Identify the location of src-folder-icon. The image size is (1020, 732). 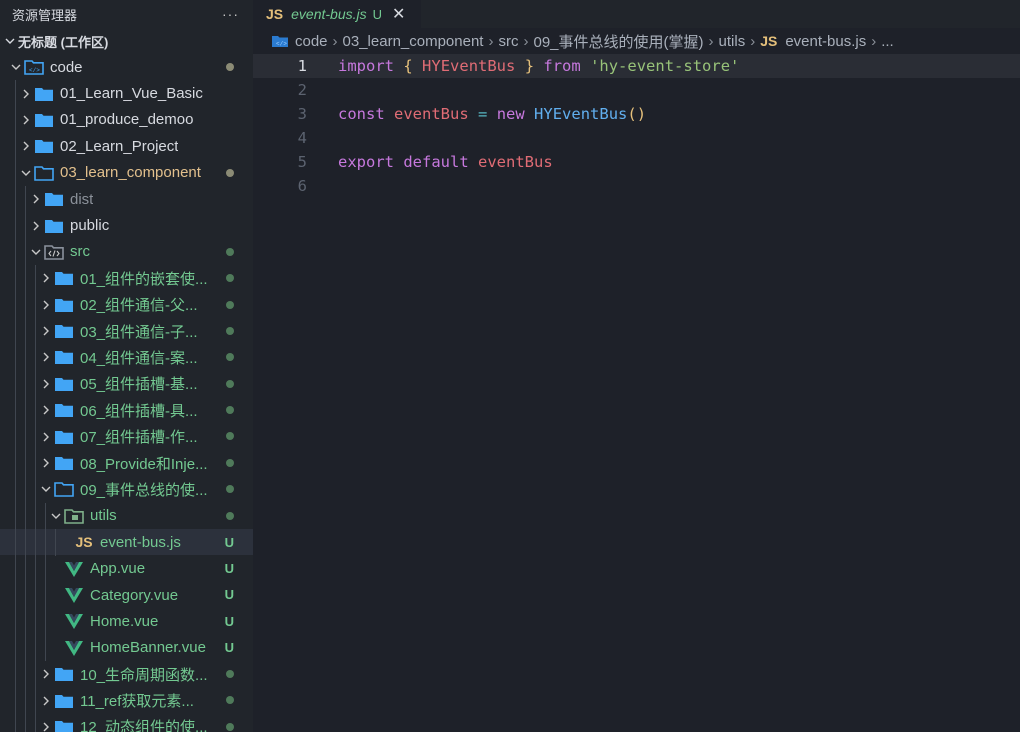
(54, 252).